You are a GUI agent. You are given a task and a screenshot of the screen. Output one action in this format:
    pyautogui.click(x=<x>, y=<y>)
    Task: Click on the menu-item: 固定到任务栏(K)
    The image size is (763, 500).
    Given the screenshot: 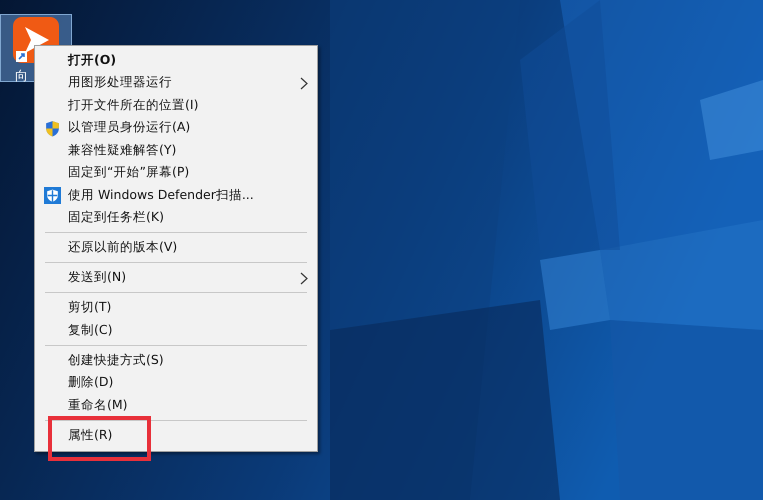 What is the action you would take?
    pyautogui.click(x=176, y=217)
    